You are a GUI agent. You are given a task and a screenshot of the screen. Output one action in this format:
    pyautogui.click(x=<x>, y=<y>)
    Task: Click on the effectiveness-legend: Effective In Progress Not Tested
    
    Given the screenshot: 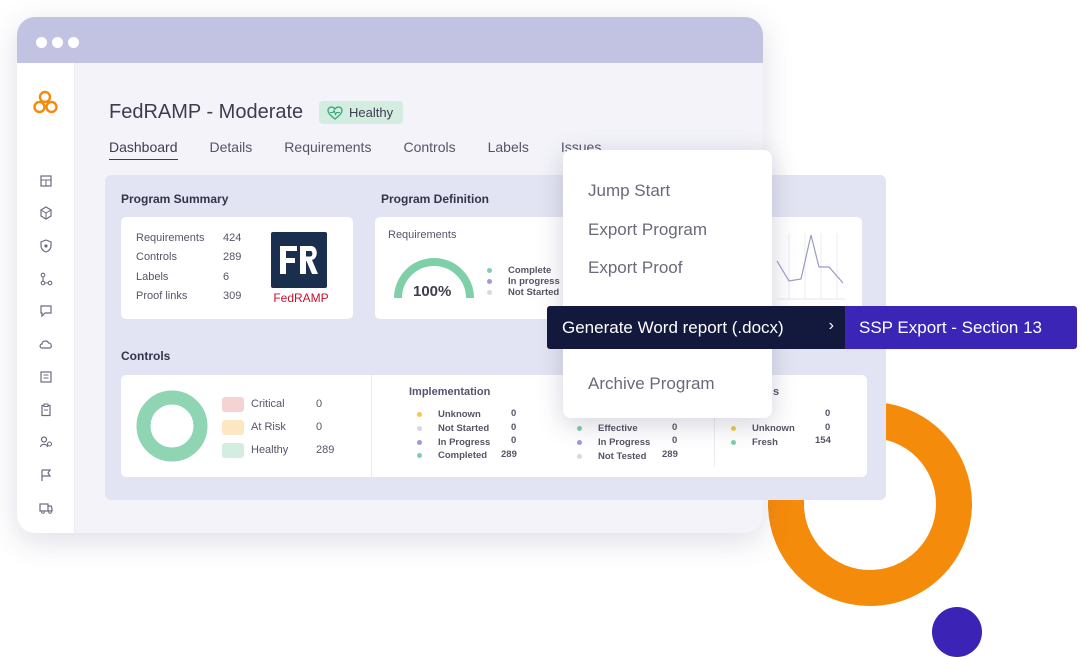 What is the action you would take?
    pyautogui.click(x=613, y=442)
    